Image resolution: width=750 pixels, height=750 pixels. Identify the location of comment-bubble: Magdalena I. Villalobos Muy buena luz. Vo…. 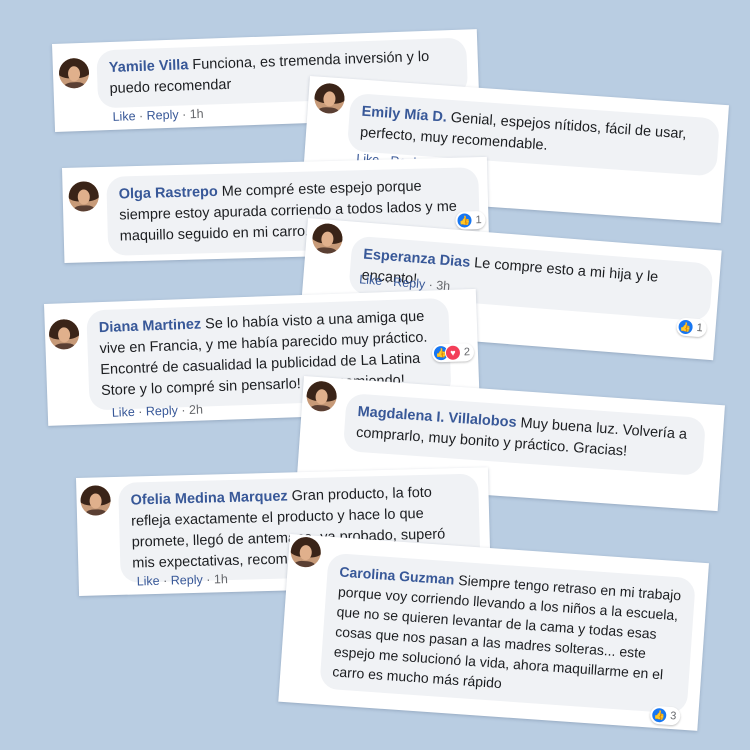
(524, 435).